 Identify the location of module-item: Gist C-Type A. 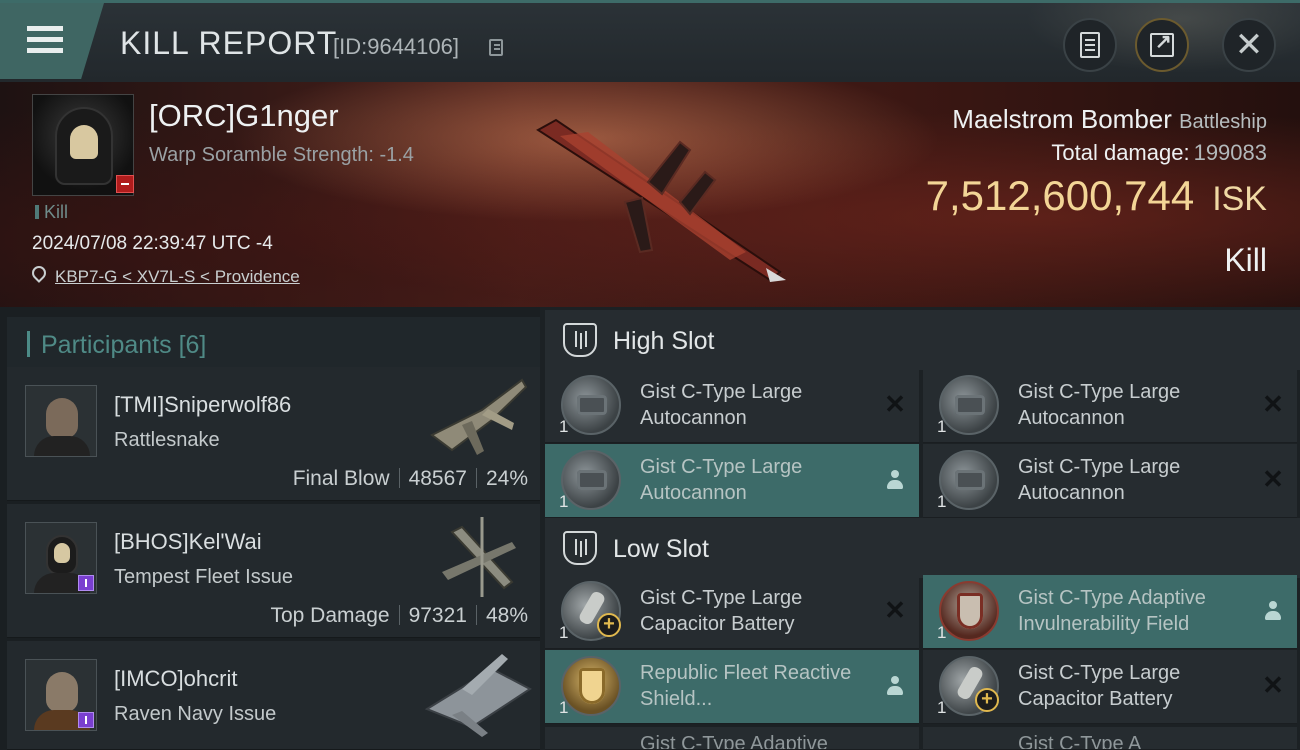
(1110, 738).